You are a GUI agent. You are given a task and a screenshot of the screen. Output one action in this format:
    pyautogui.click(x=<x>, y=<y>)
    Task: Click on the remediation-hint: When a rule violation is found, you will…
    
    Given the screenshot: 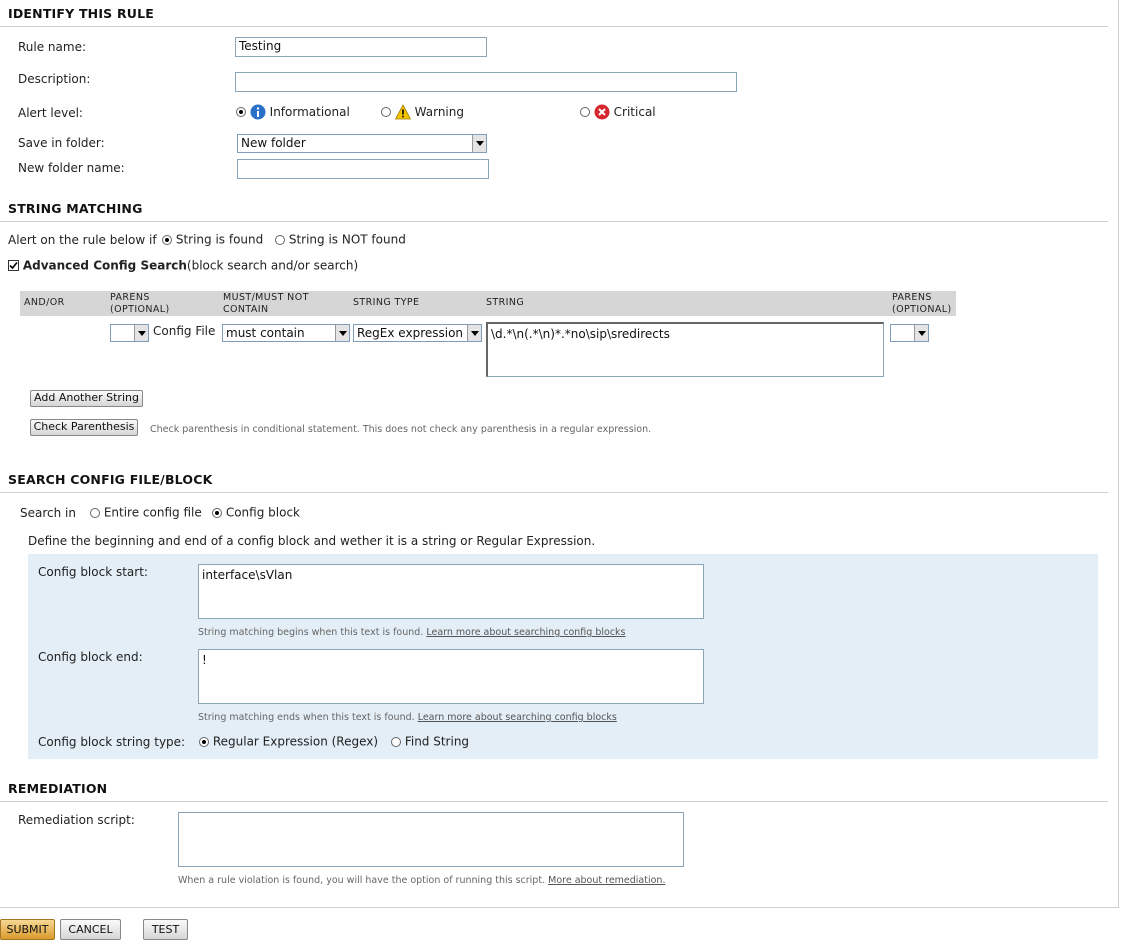 What is the action you would take?
    pyautogui.click(x=421, y=880)
    